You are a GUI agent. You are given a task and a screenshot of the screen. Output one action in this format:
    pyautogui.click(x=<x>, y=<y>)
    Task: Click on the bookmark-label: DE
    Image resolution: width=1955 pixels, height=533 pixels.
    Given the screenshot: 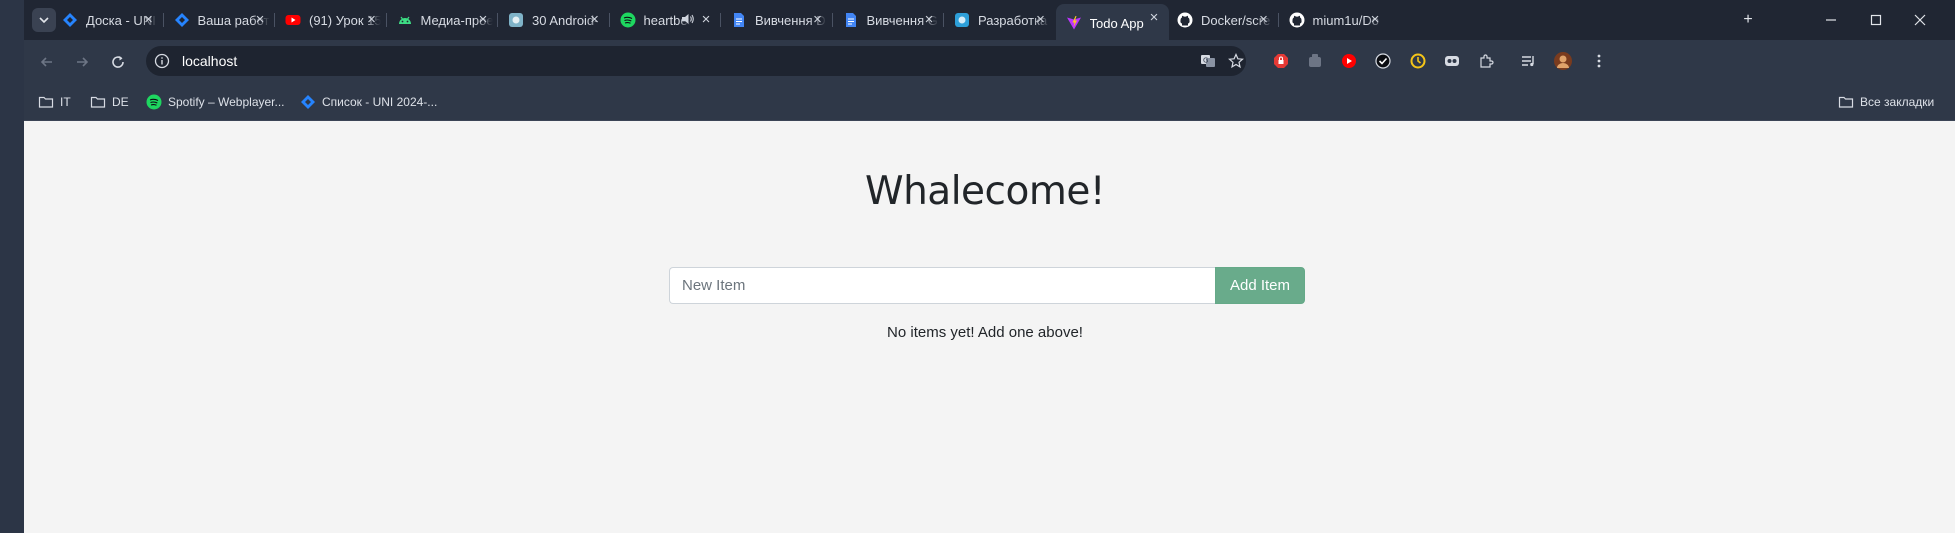 What is the action you would take?
    pyautogui.click(x=120, y=102)
    